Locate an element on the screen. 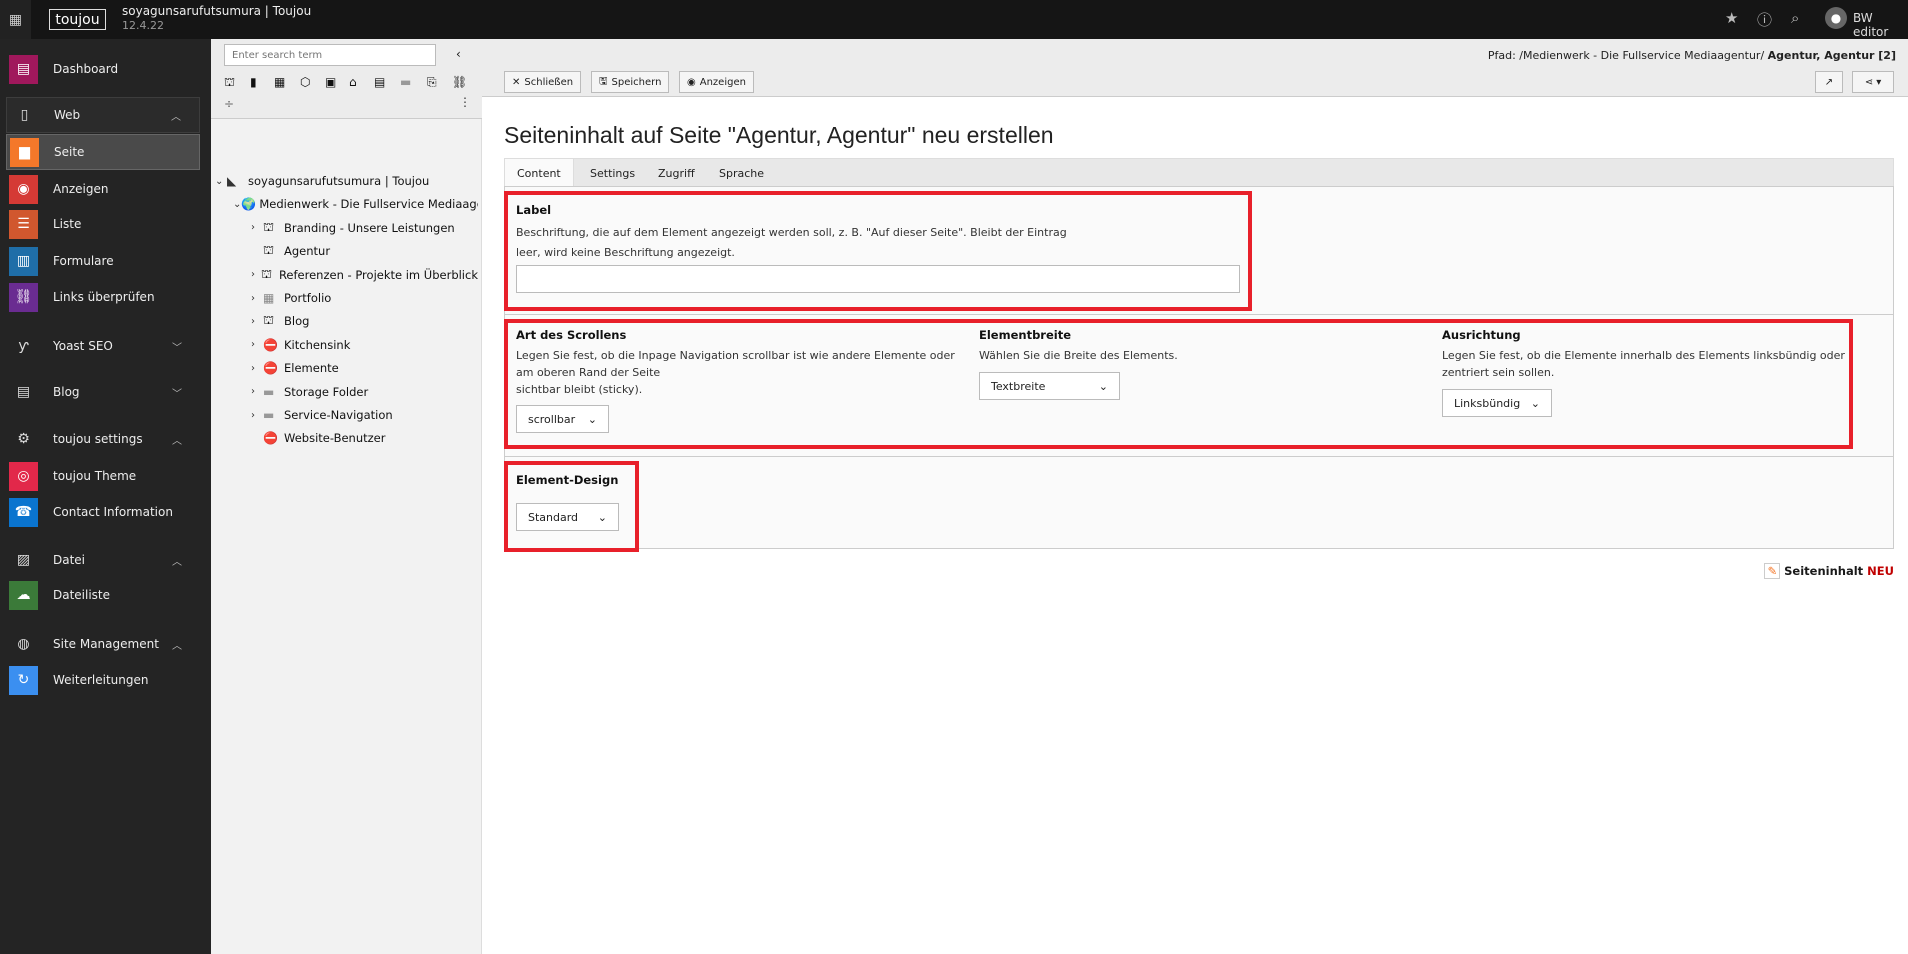  grid-icon: ▦ is located at coordinates (279, 82).